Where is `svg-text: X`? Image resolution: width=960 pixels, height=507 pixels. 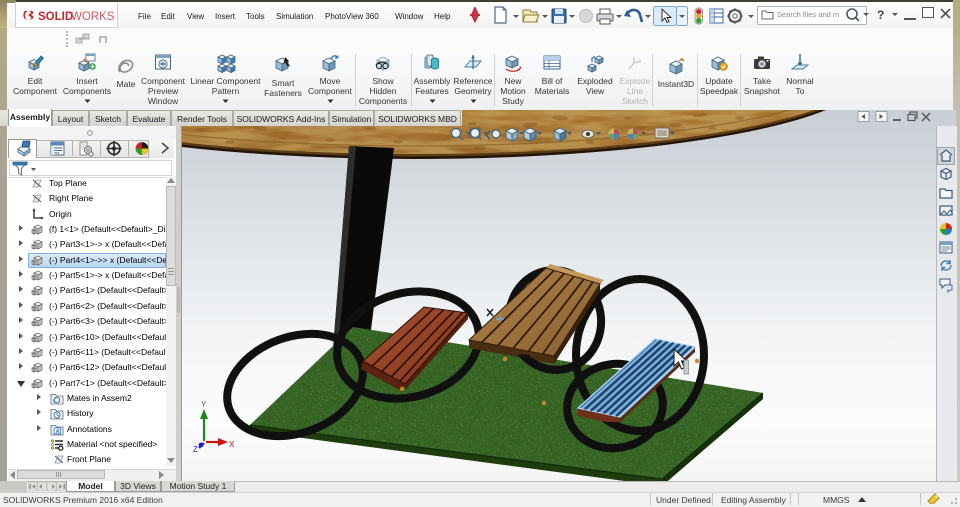 svg-text: X is located at coordinates (232, 444).